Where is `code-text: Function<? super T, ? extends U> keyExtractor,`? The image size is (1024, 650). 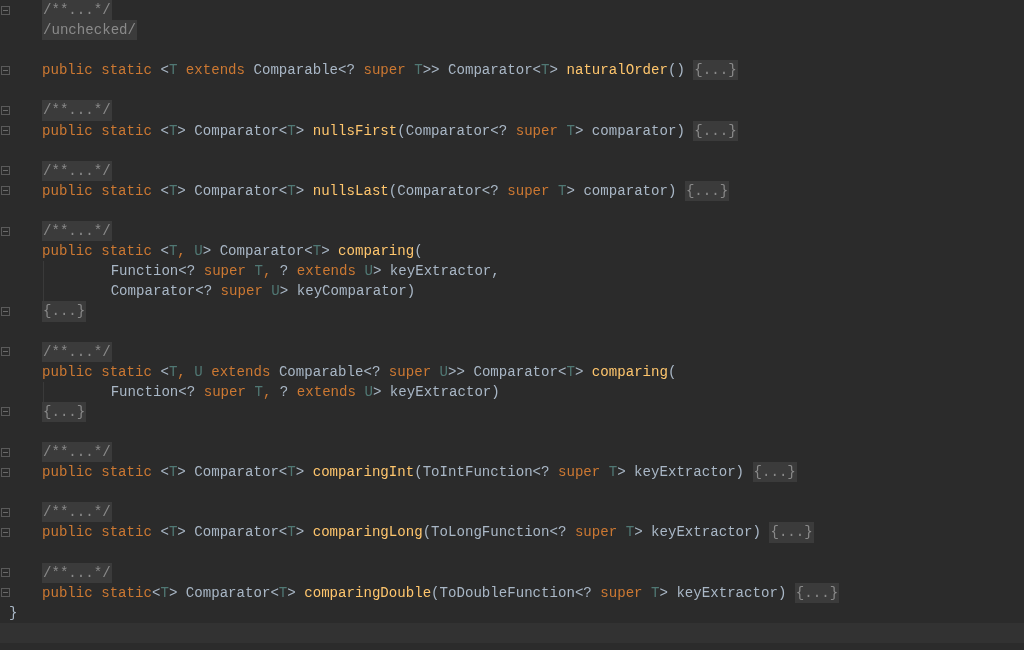
code-text: Function<? super T, ? extends U> keyExtractor, is located at coordinates (305, 272).